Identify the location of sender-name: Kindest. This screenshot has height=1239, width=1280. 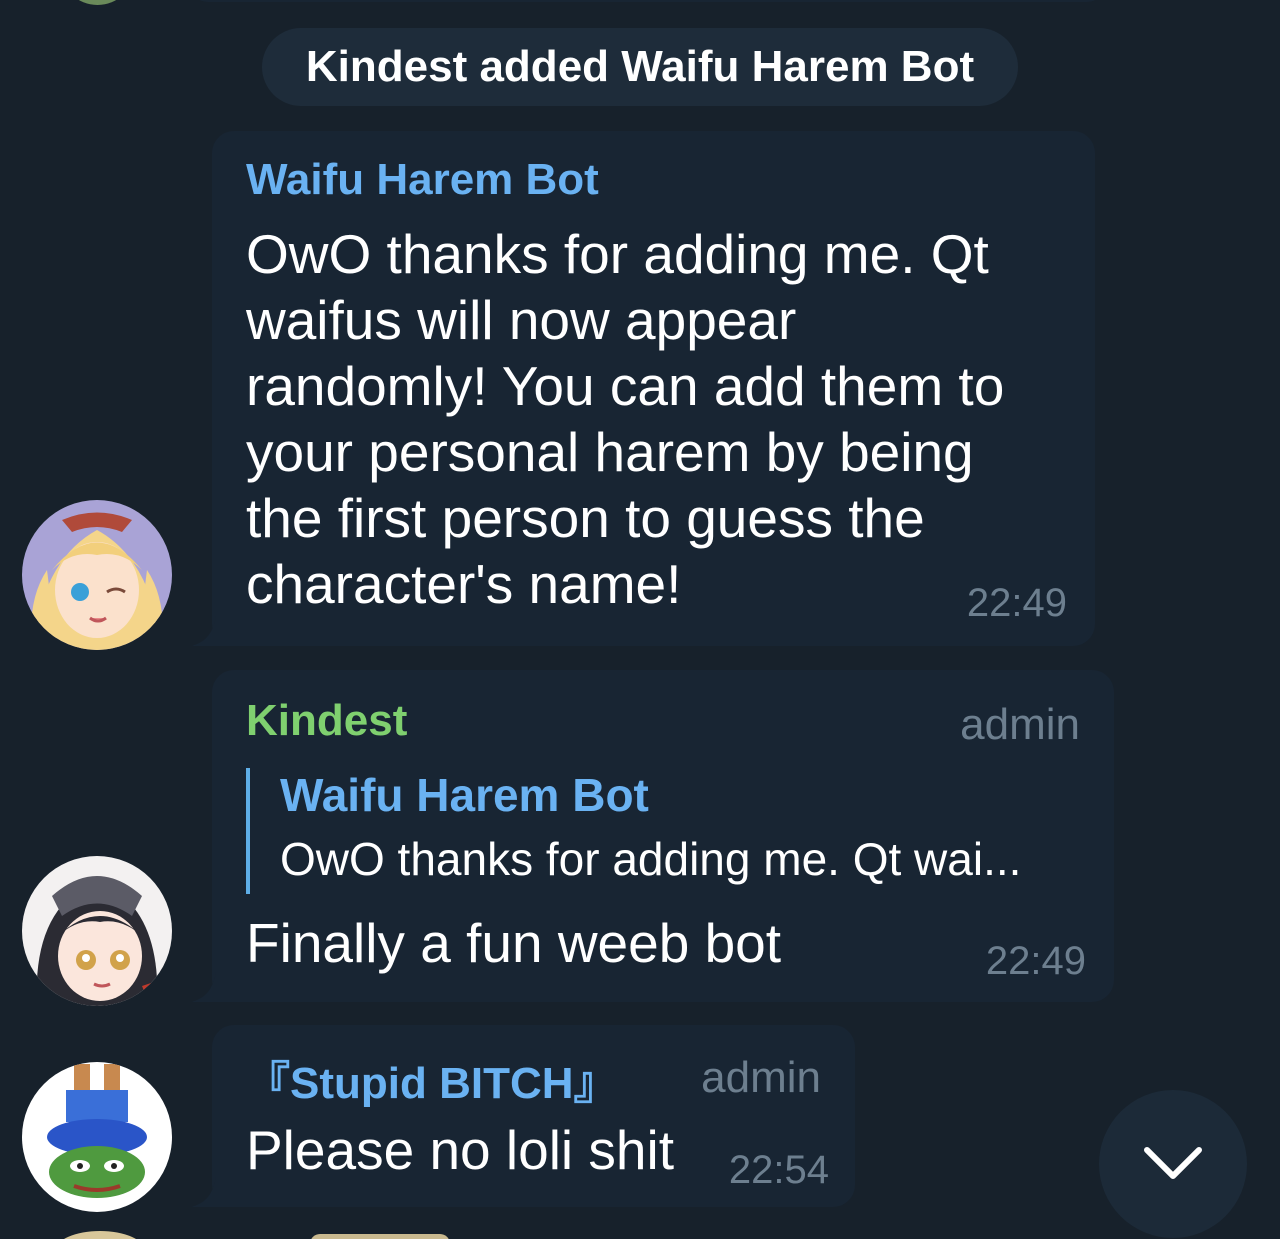
(326, 721).